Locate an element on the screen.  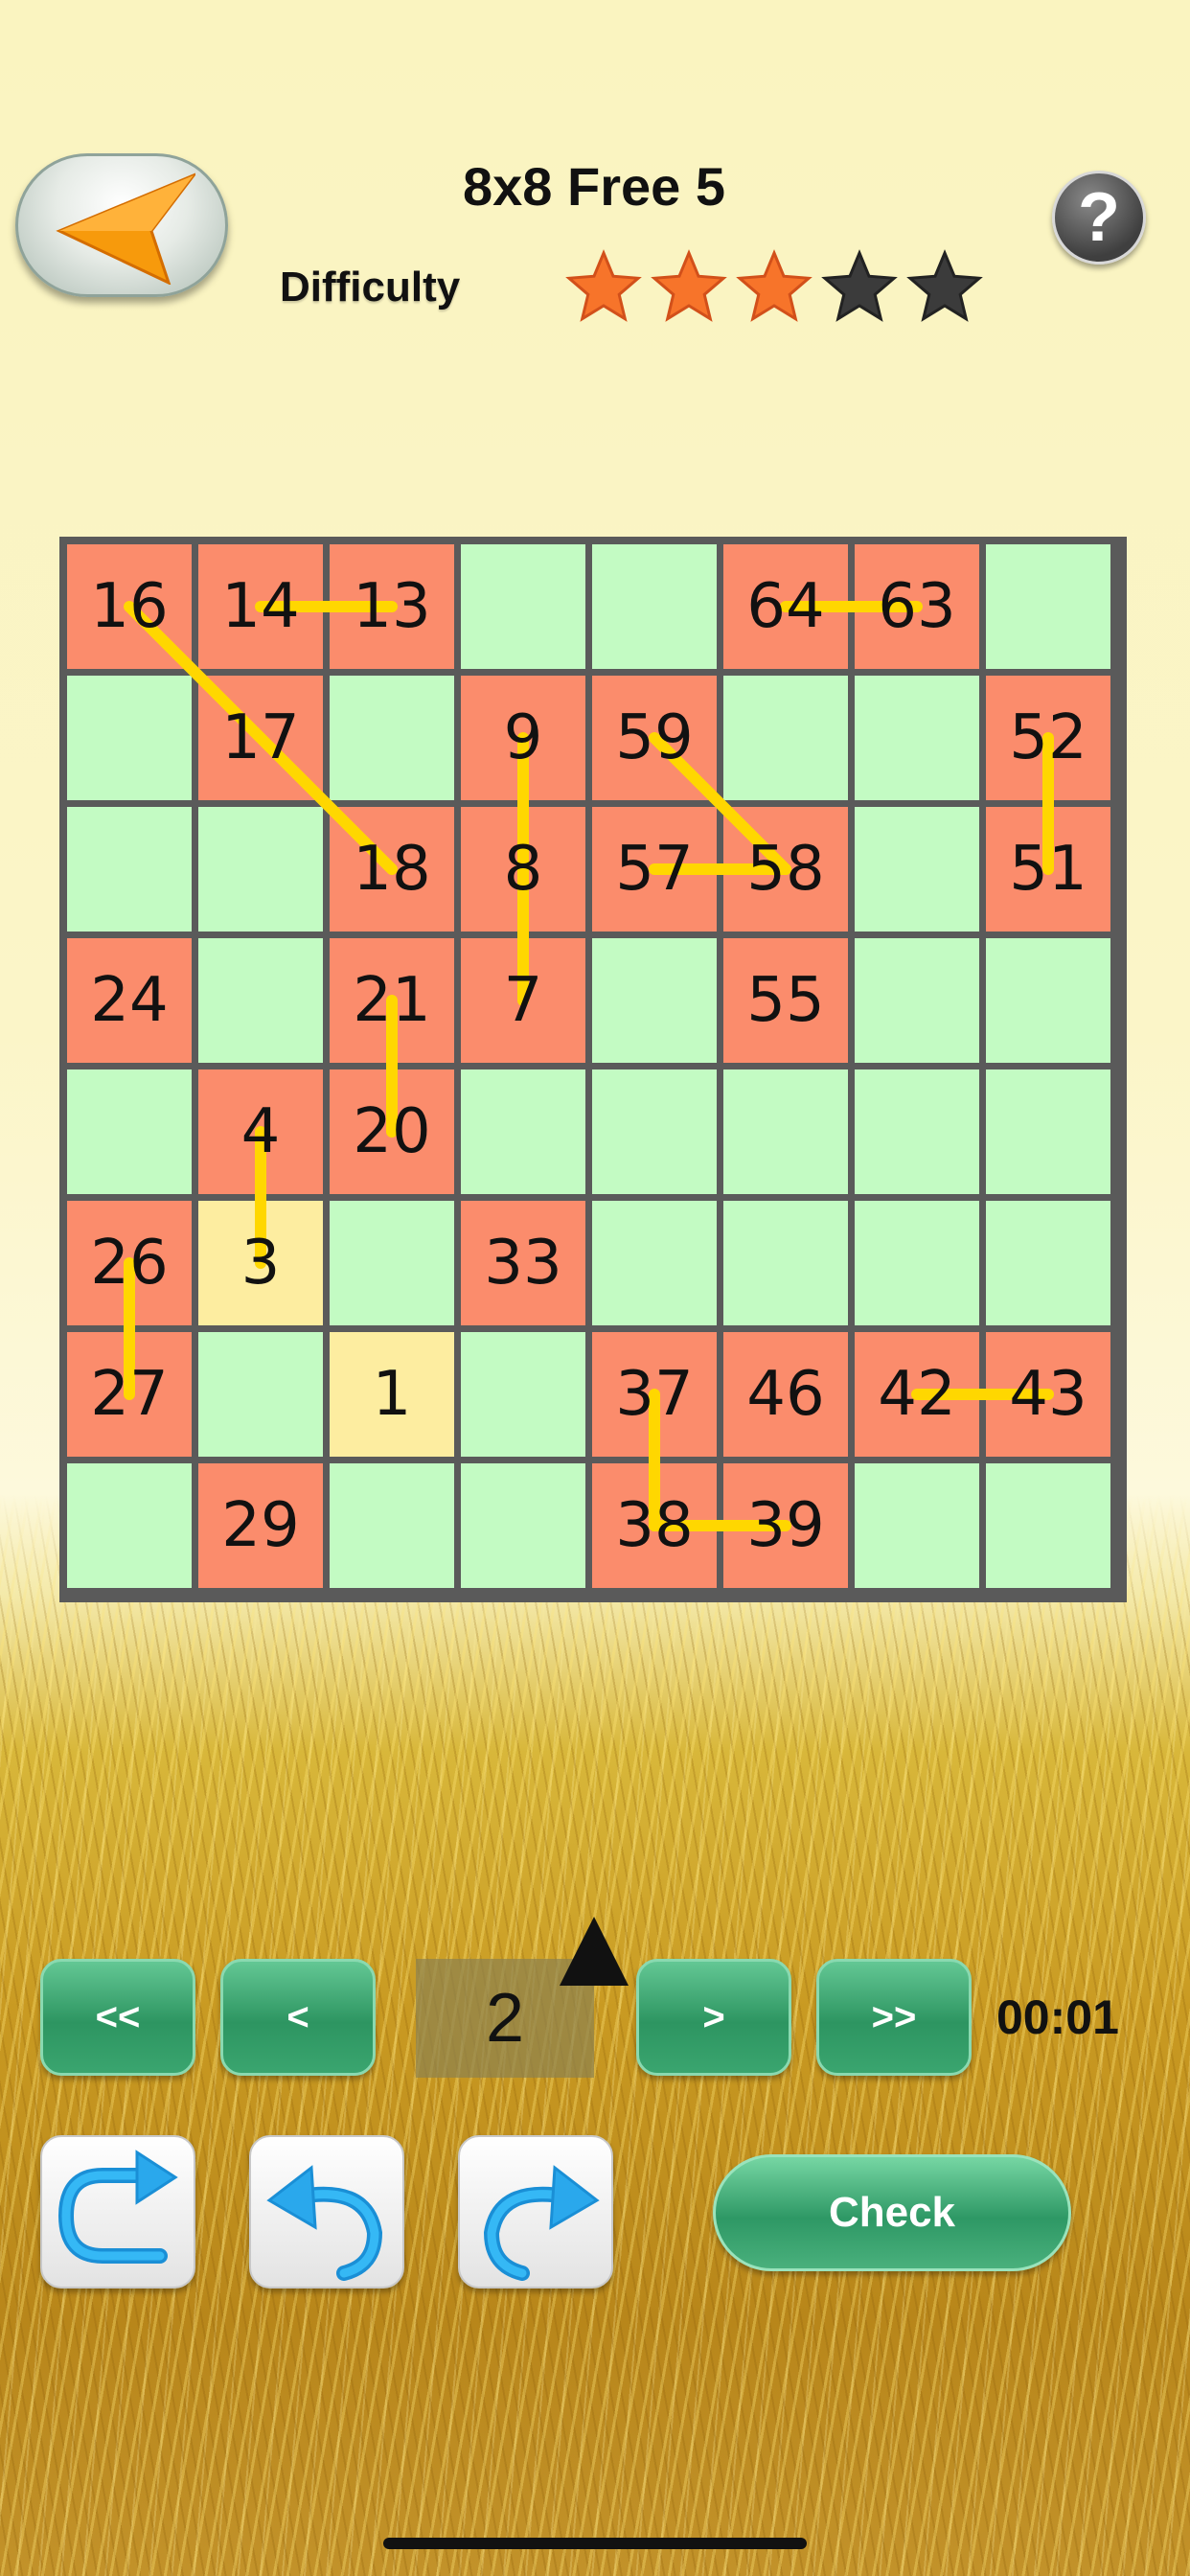
cell-number: 57 is located at coordinates (654, 869).